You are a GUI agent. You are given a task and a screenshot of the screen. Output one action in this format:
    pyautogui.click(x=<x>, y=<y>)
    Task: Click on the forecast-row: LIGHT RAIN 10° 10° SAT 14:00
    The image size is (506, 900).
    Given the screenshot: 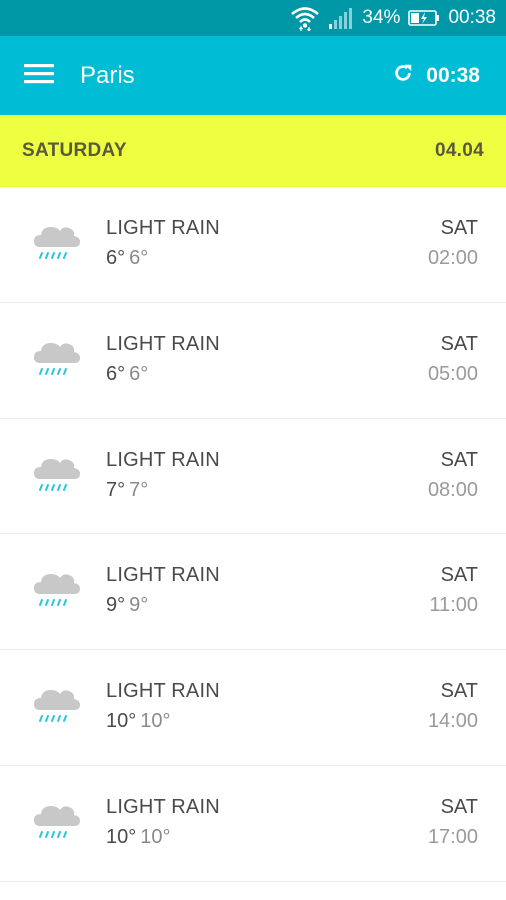 What is the action you would take?
    pyautogui.click(x=253, y=708)
    